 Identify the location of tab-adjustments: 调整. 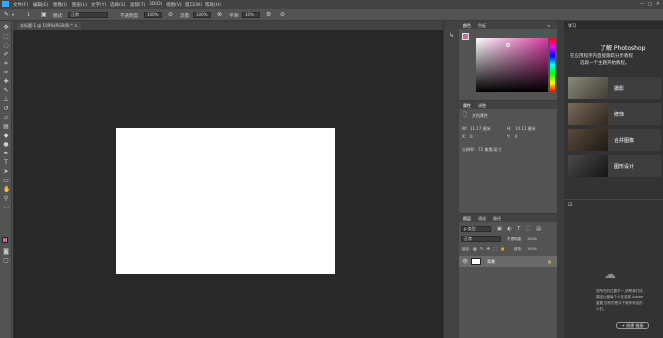
(482, 106).